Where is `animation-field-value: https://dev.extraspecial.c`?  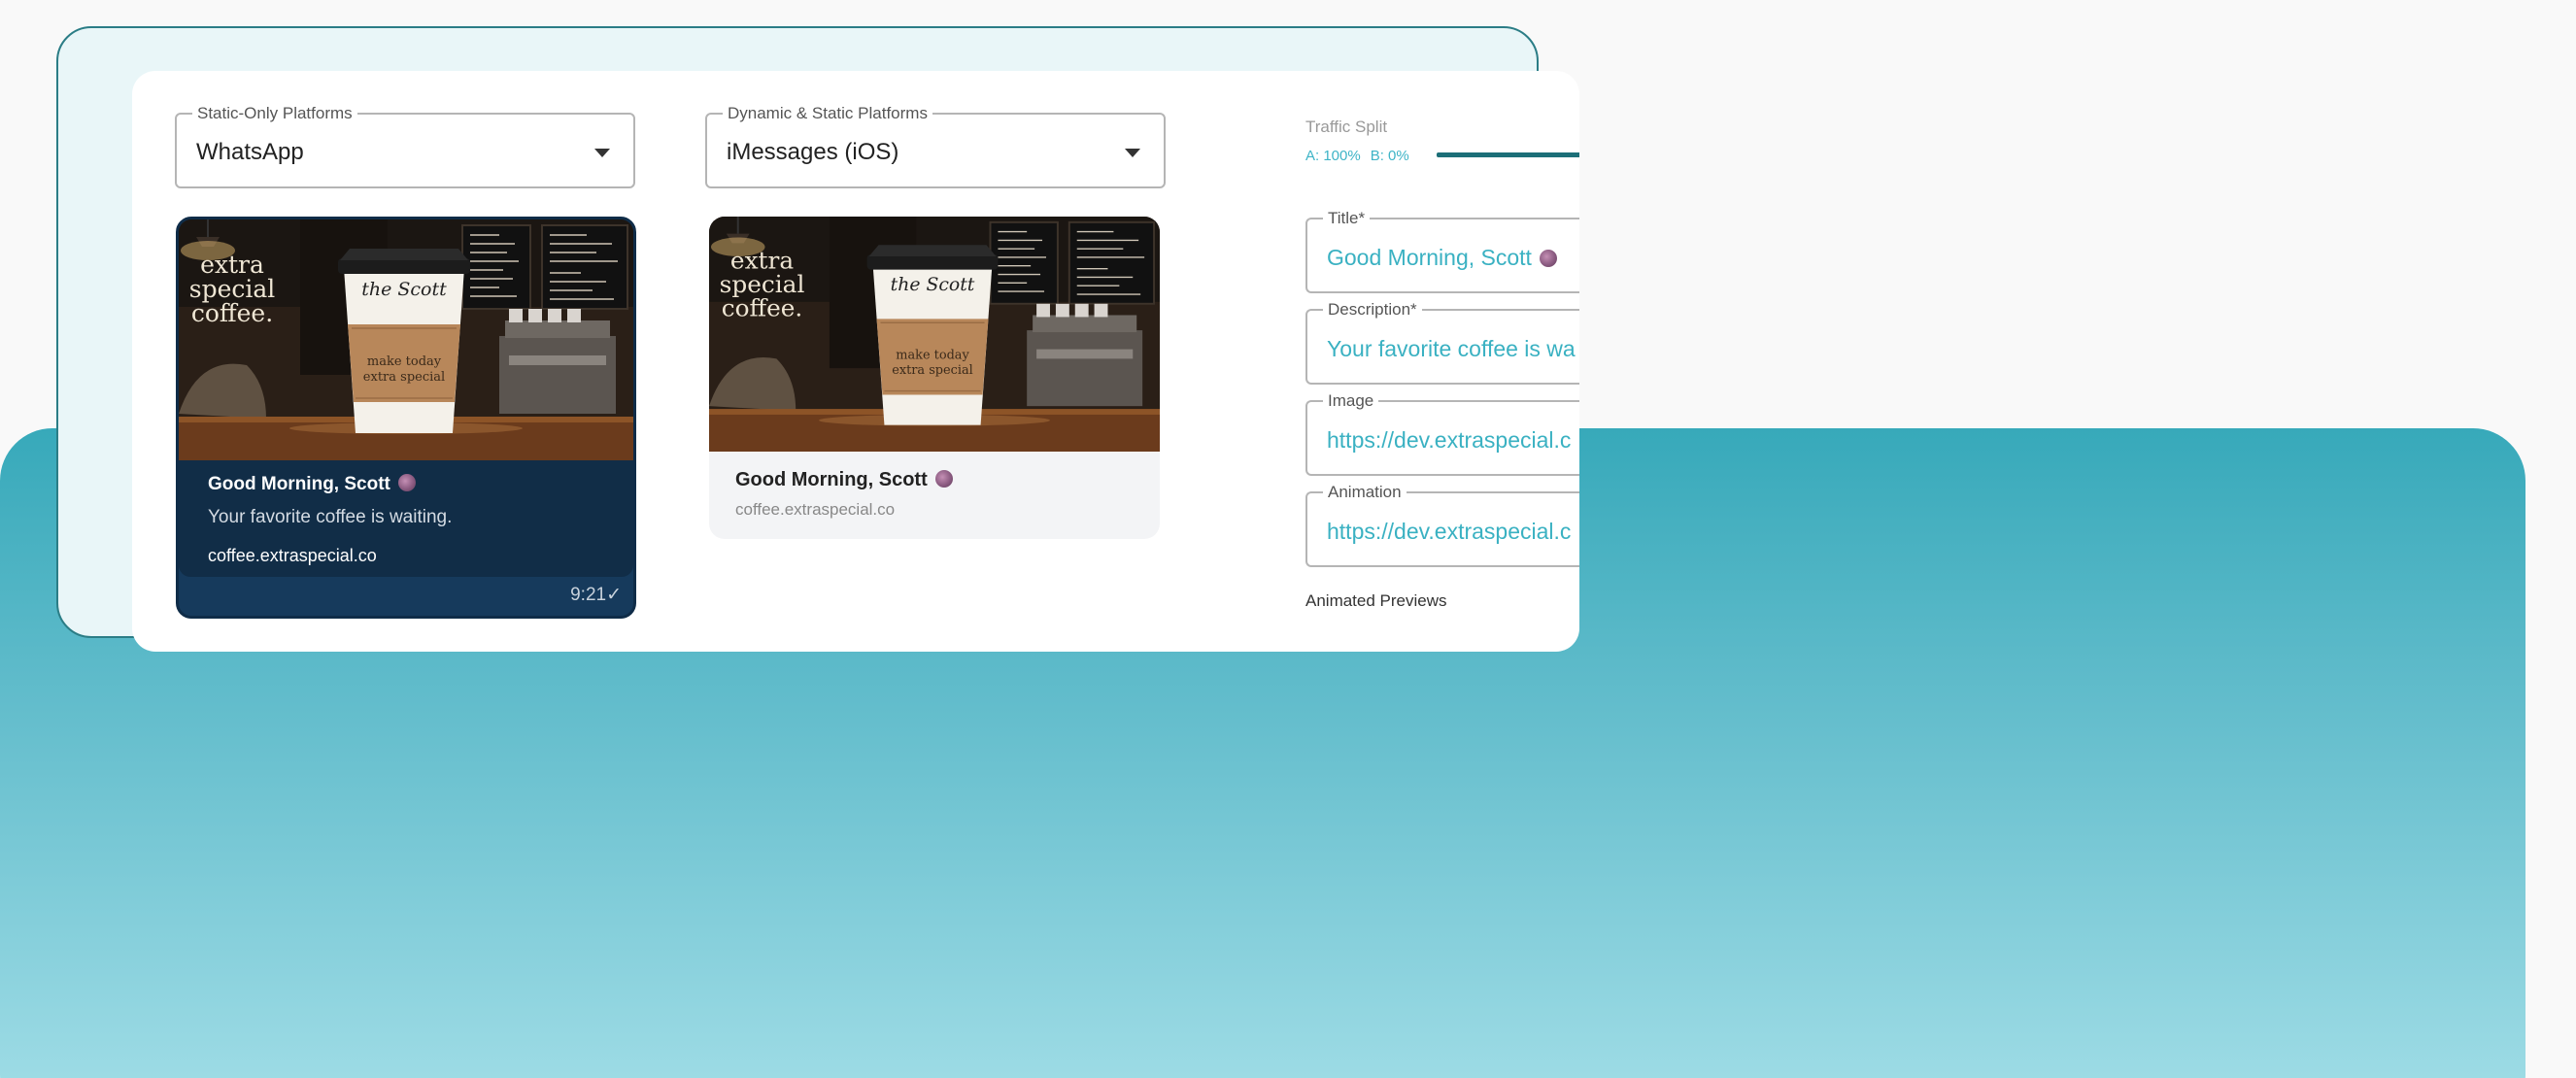 animation-field-value: https://dev.extraspecial.c is located at coordinates (1449, 532).